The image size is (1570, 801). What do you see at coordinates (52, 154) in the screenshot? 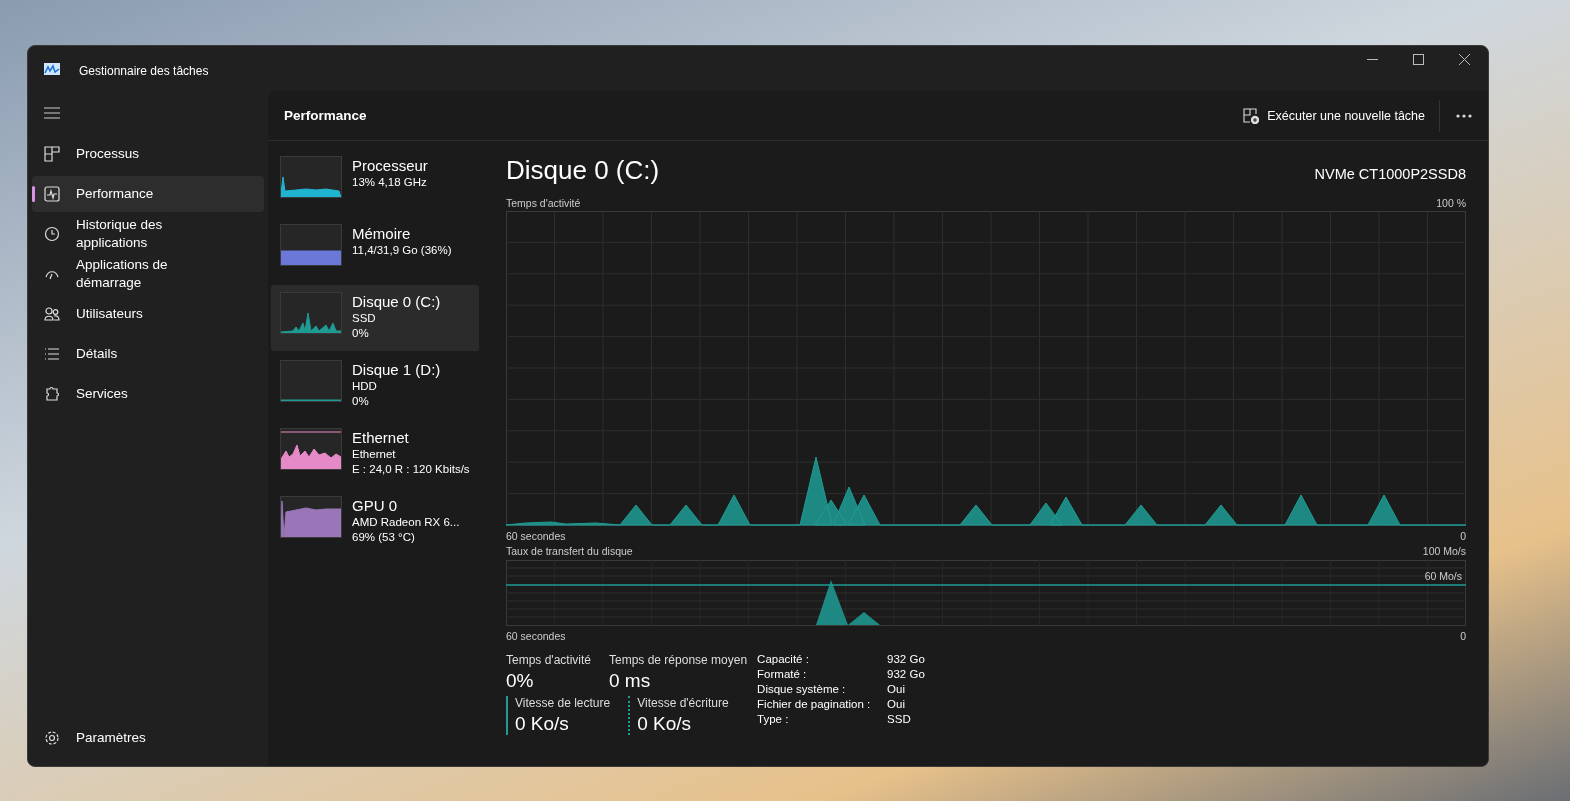
I see `grid-icon` at bounding box center [52, 154].